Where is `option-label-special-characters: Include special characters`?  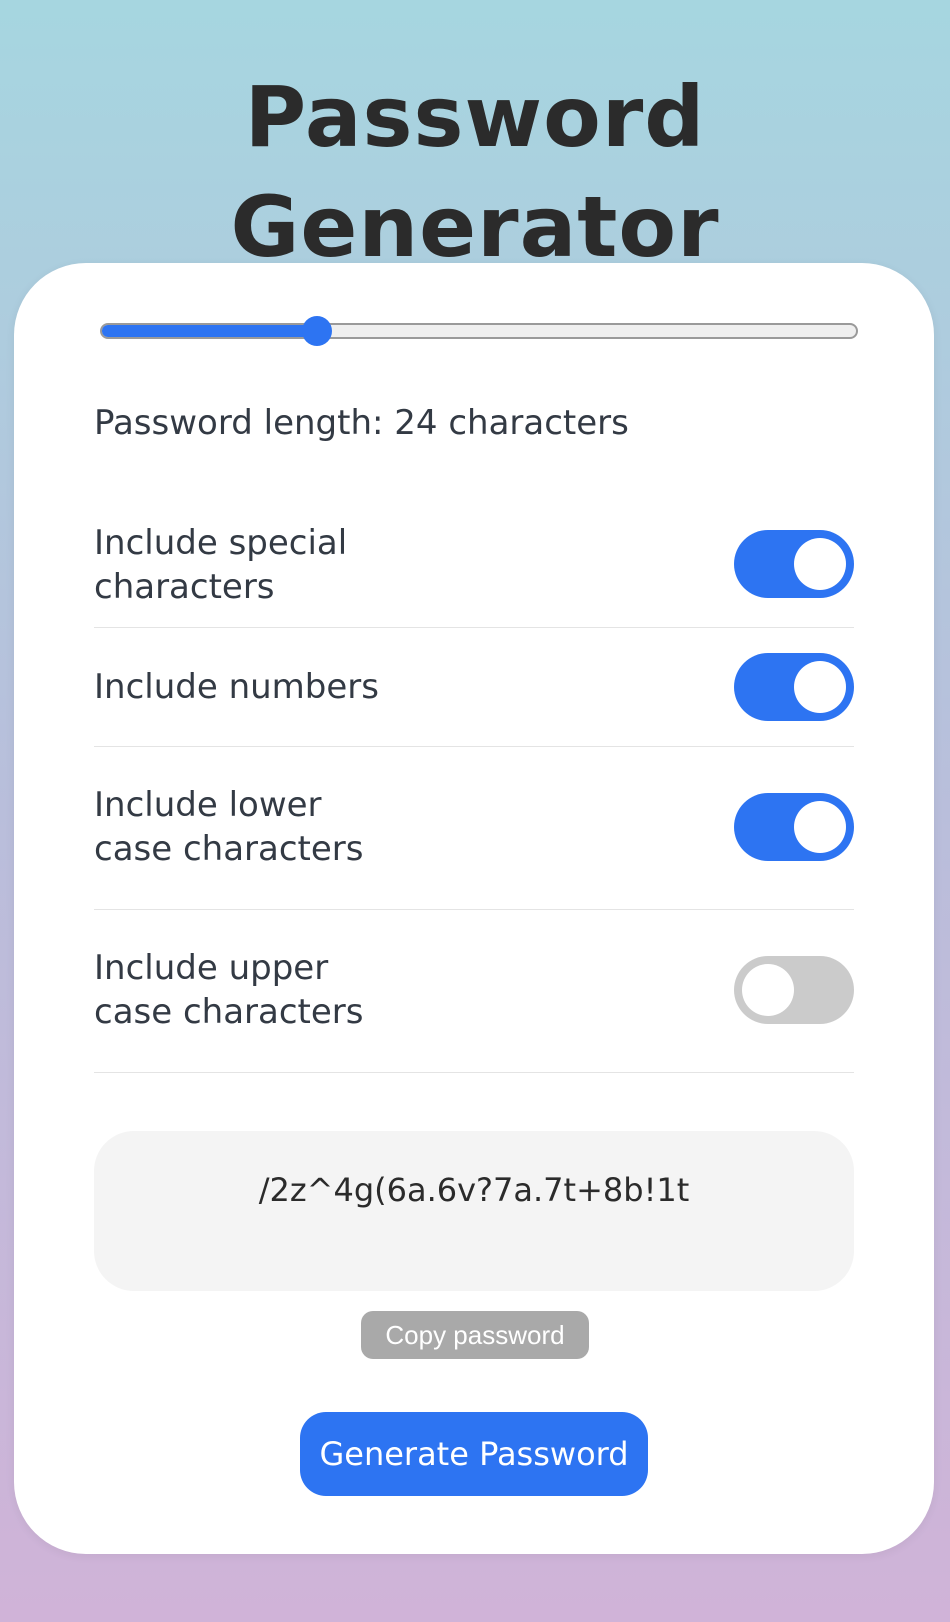 option-label-special-characters: Include special characters is located at coordinates (221, 565).